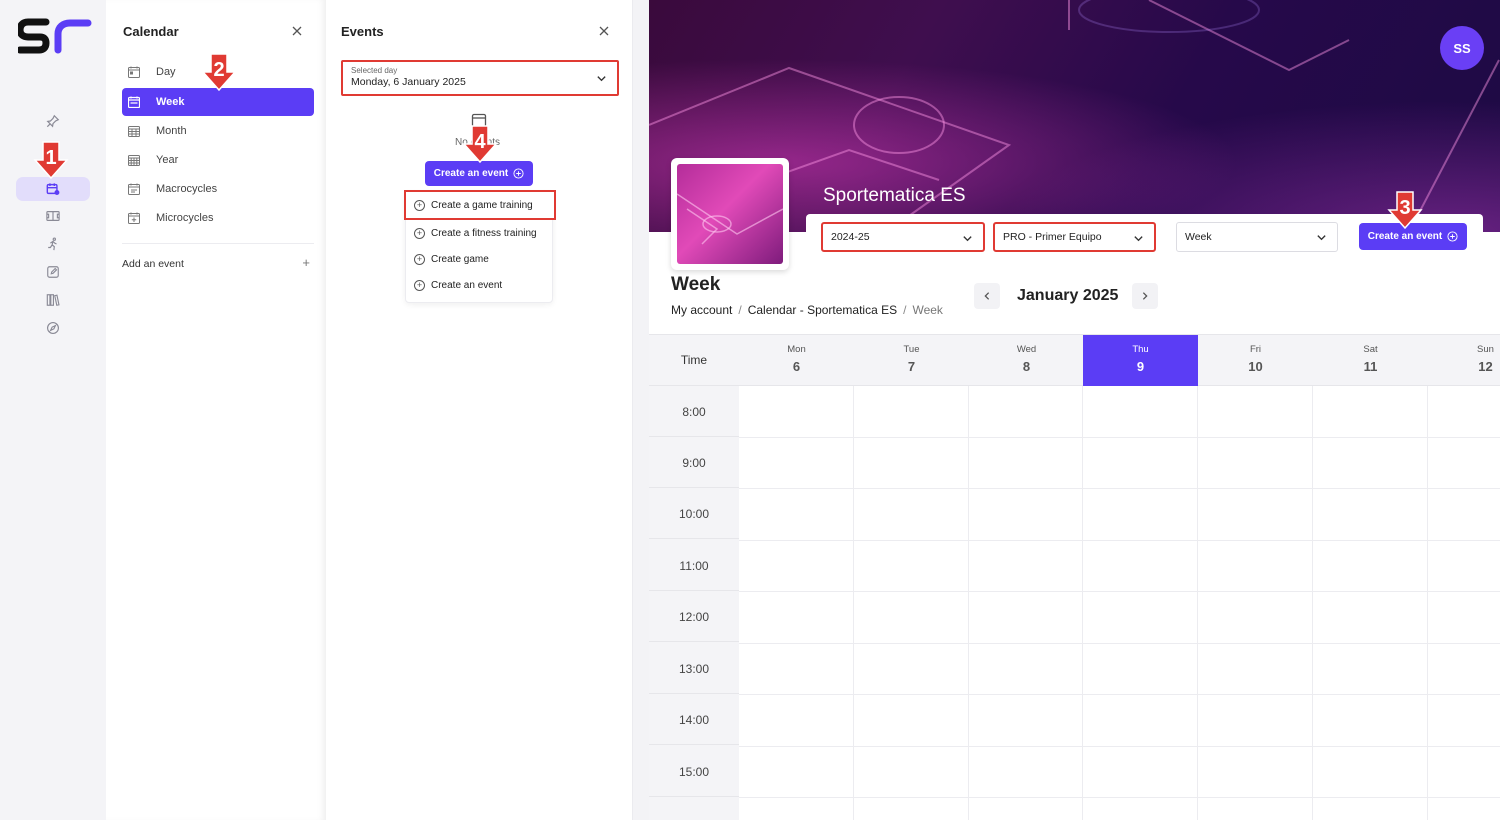 This screenshot has width=1500, height=820. What do you see at coordinates (185, 218) in the screenshot?
I see `calendar-item-label: Microcycles` at bounding box center [185, 218].